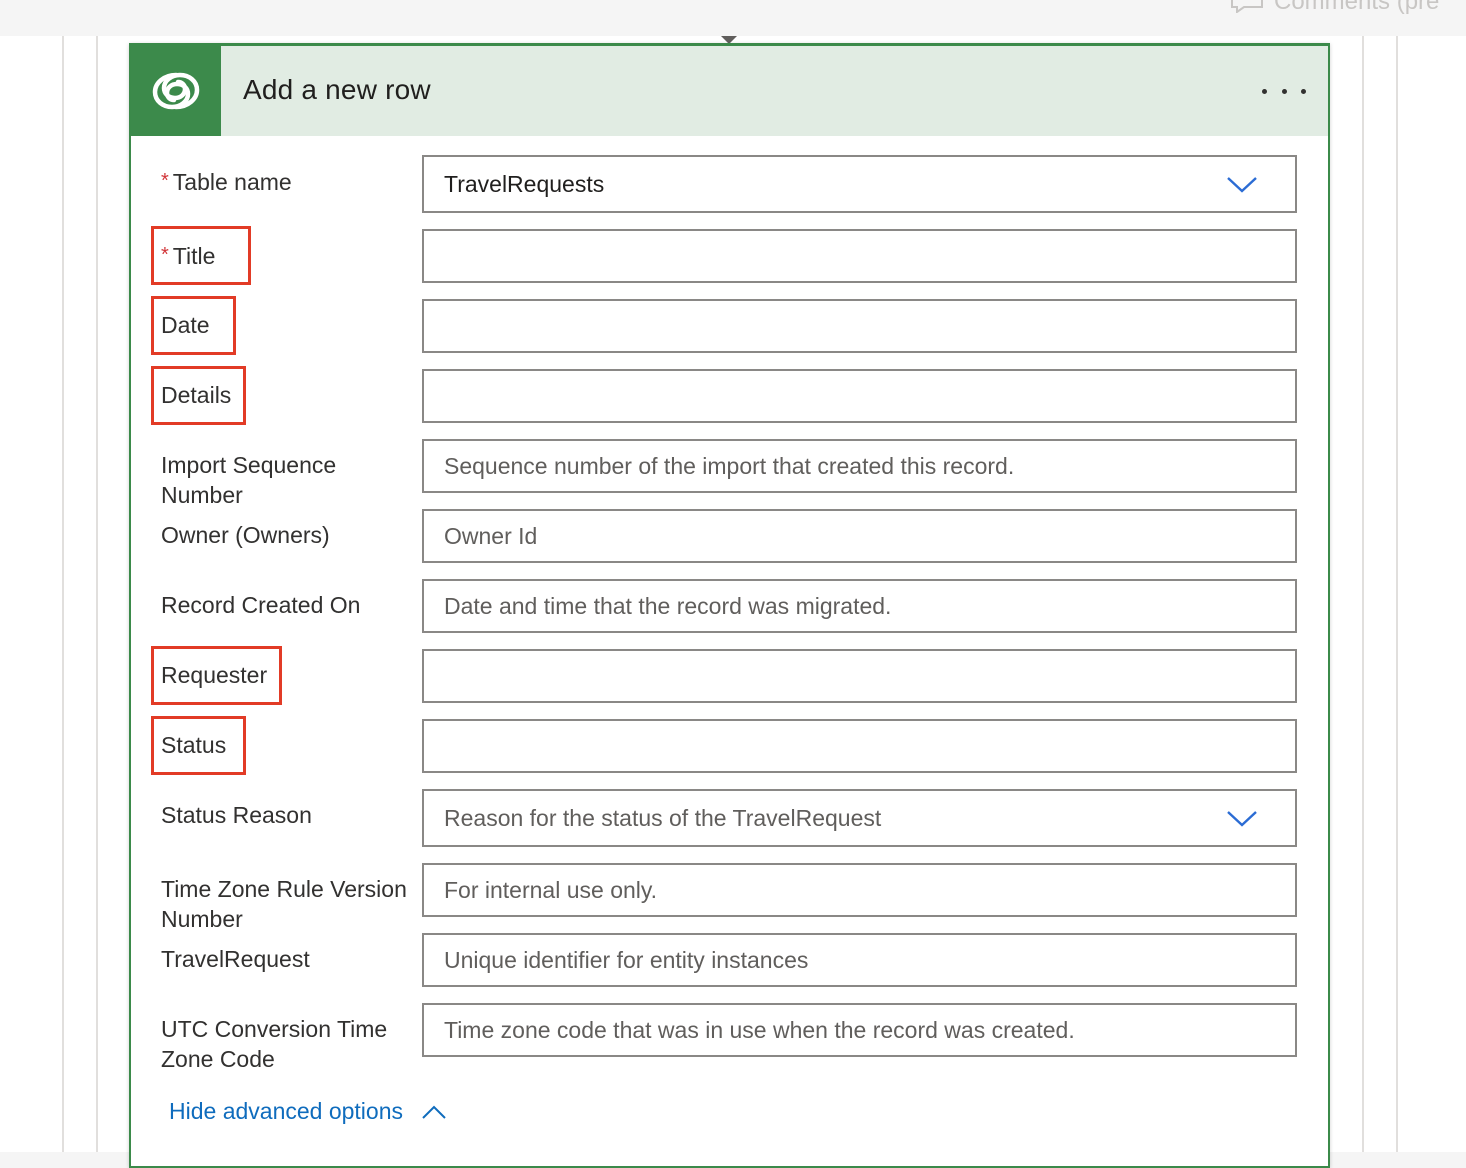 The image size is (1466, 1168). Describe the element at coordinates (859, 960) in the screenshot. I see `travelrequest-input: Unique identifier for entity instances` at that location.